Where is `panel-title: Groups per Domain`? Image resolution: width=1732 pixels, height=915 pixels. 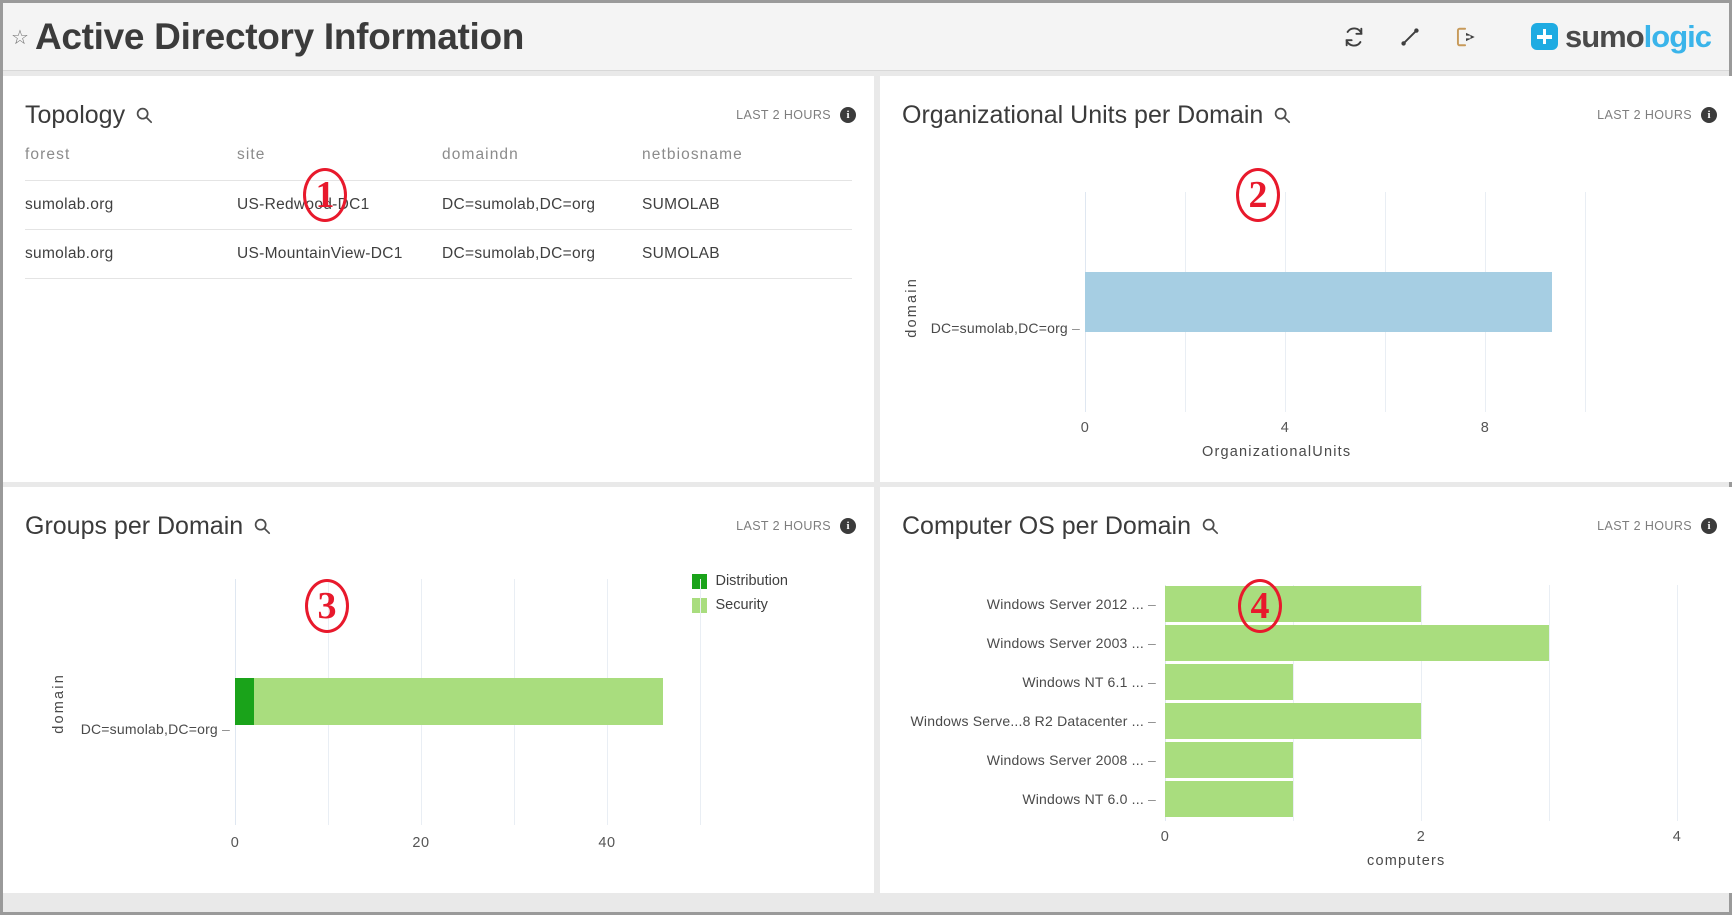 panel-title: Groups per Domain is located at coordinates (134, 525).